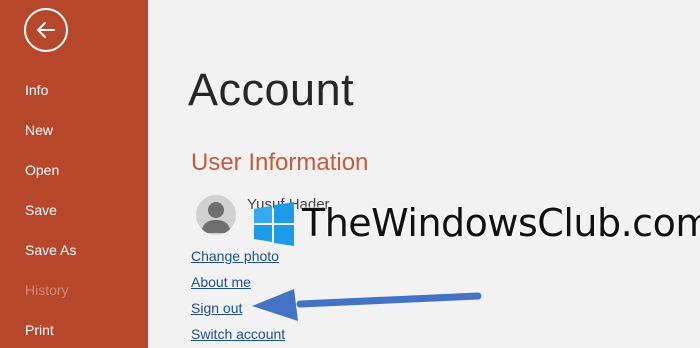  I want to click on switch-account-link: Switch account, so click(238, 334).